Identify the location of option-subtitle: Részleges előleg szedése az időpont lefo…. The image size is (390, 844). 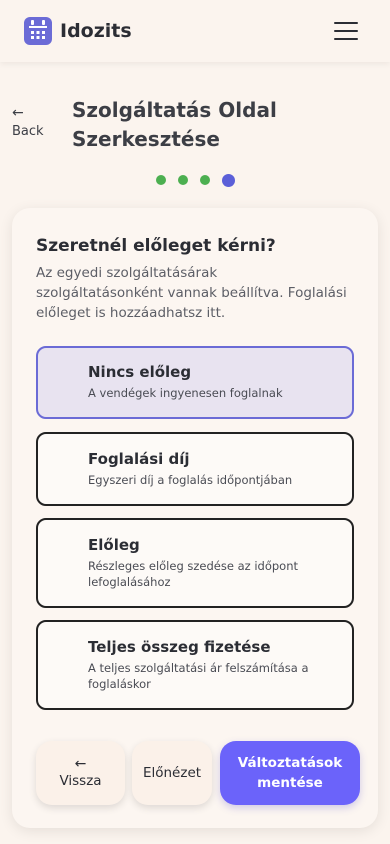
(193, 574).